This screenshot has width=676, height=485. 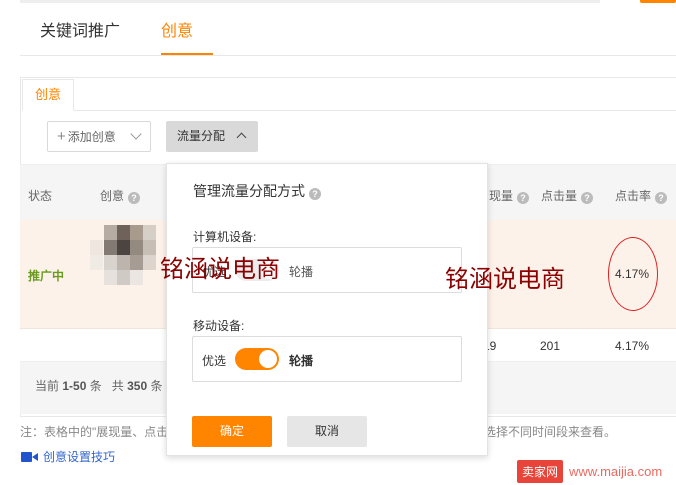 I want to click on tab-keyword-promotion: 关键词推广, so click(x=80, y=29).